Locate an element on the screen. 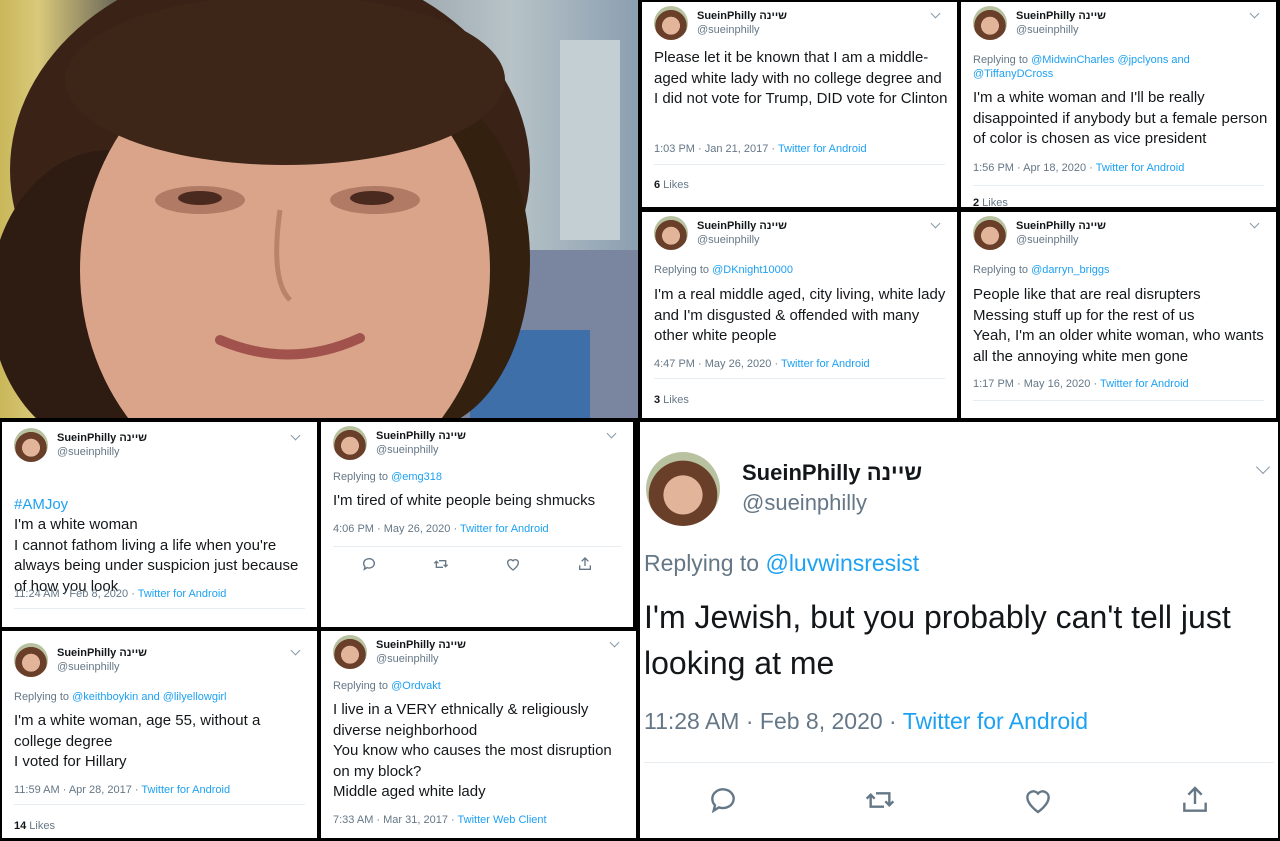 The height and width of the screenshot is (841, 1280). tweet-time: 11:28 AM · Feb 8, 2020 · is located at coordinates (773, 721).